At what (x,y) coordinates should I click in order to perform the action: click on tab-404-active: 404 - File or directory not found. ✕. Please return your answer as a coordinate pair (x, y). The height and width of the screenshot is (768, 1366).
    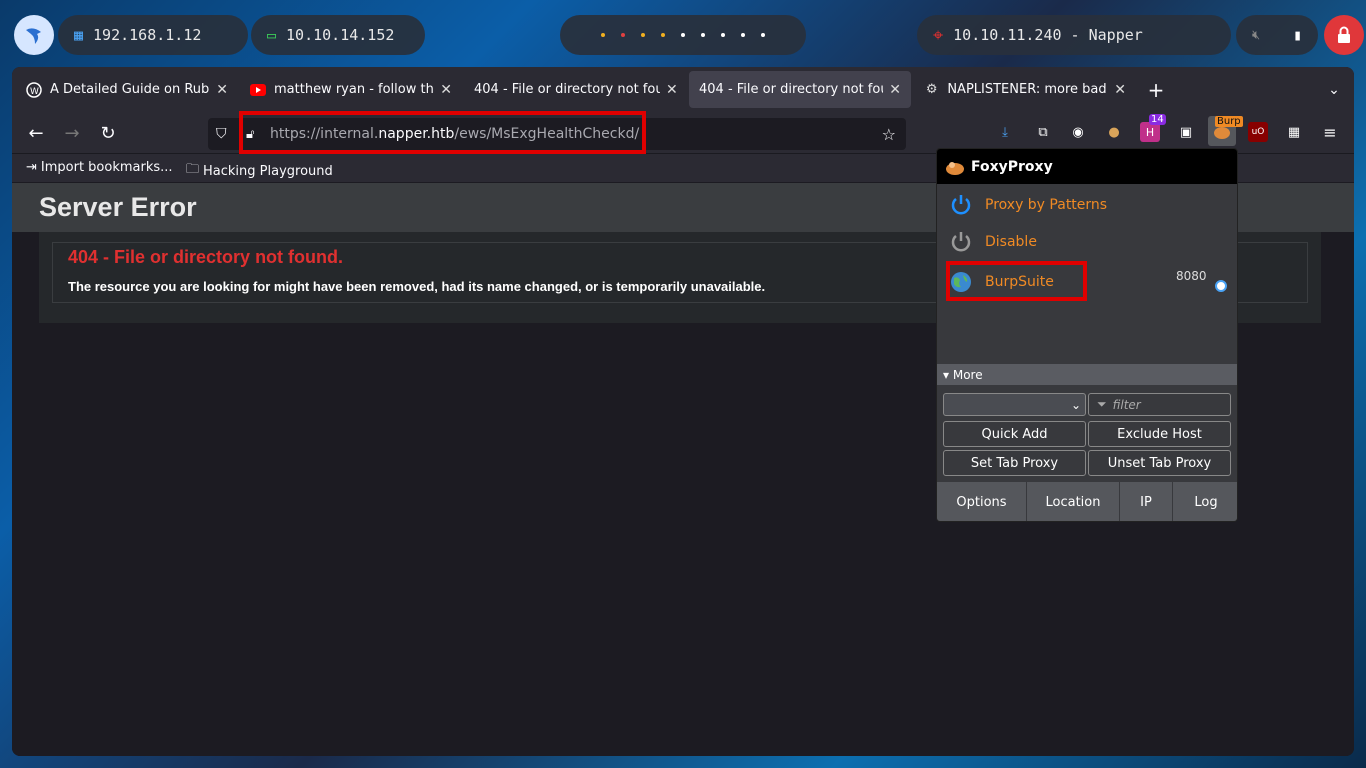
    Looking at the image, I should click on (800, 89).